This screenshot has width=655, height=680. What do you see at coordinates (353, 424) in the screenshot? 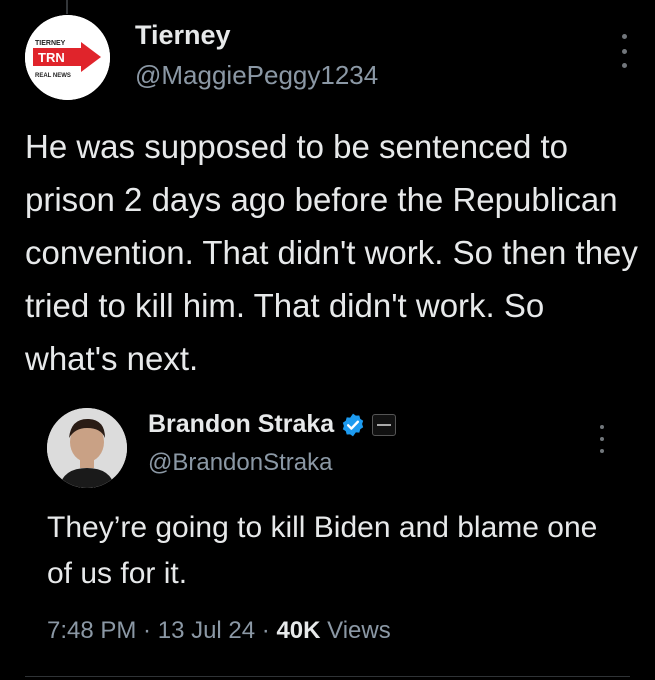
I see `verified-badge-icon` at bounding box center [353, 424].